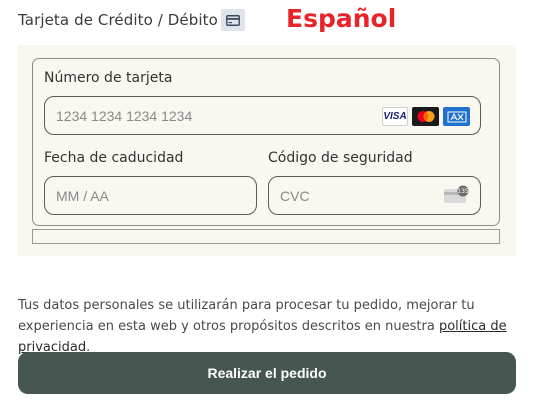  What do you see at coordinates (463, 191) in the screenshot?
I see `cvc-badge-text: 135` at bounding box center [463, 191].